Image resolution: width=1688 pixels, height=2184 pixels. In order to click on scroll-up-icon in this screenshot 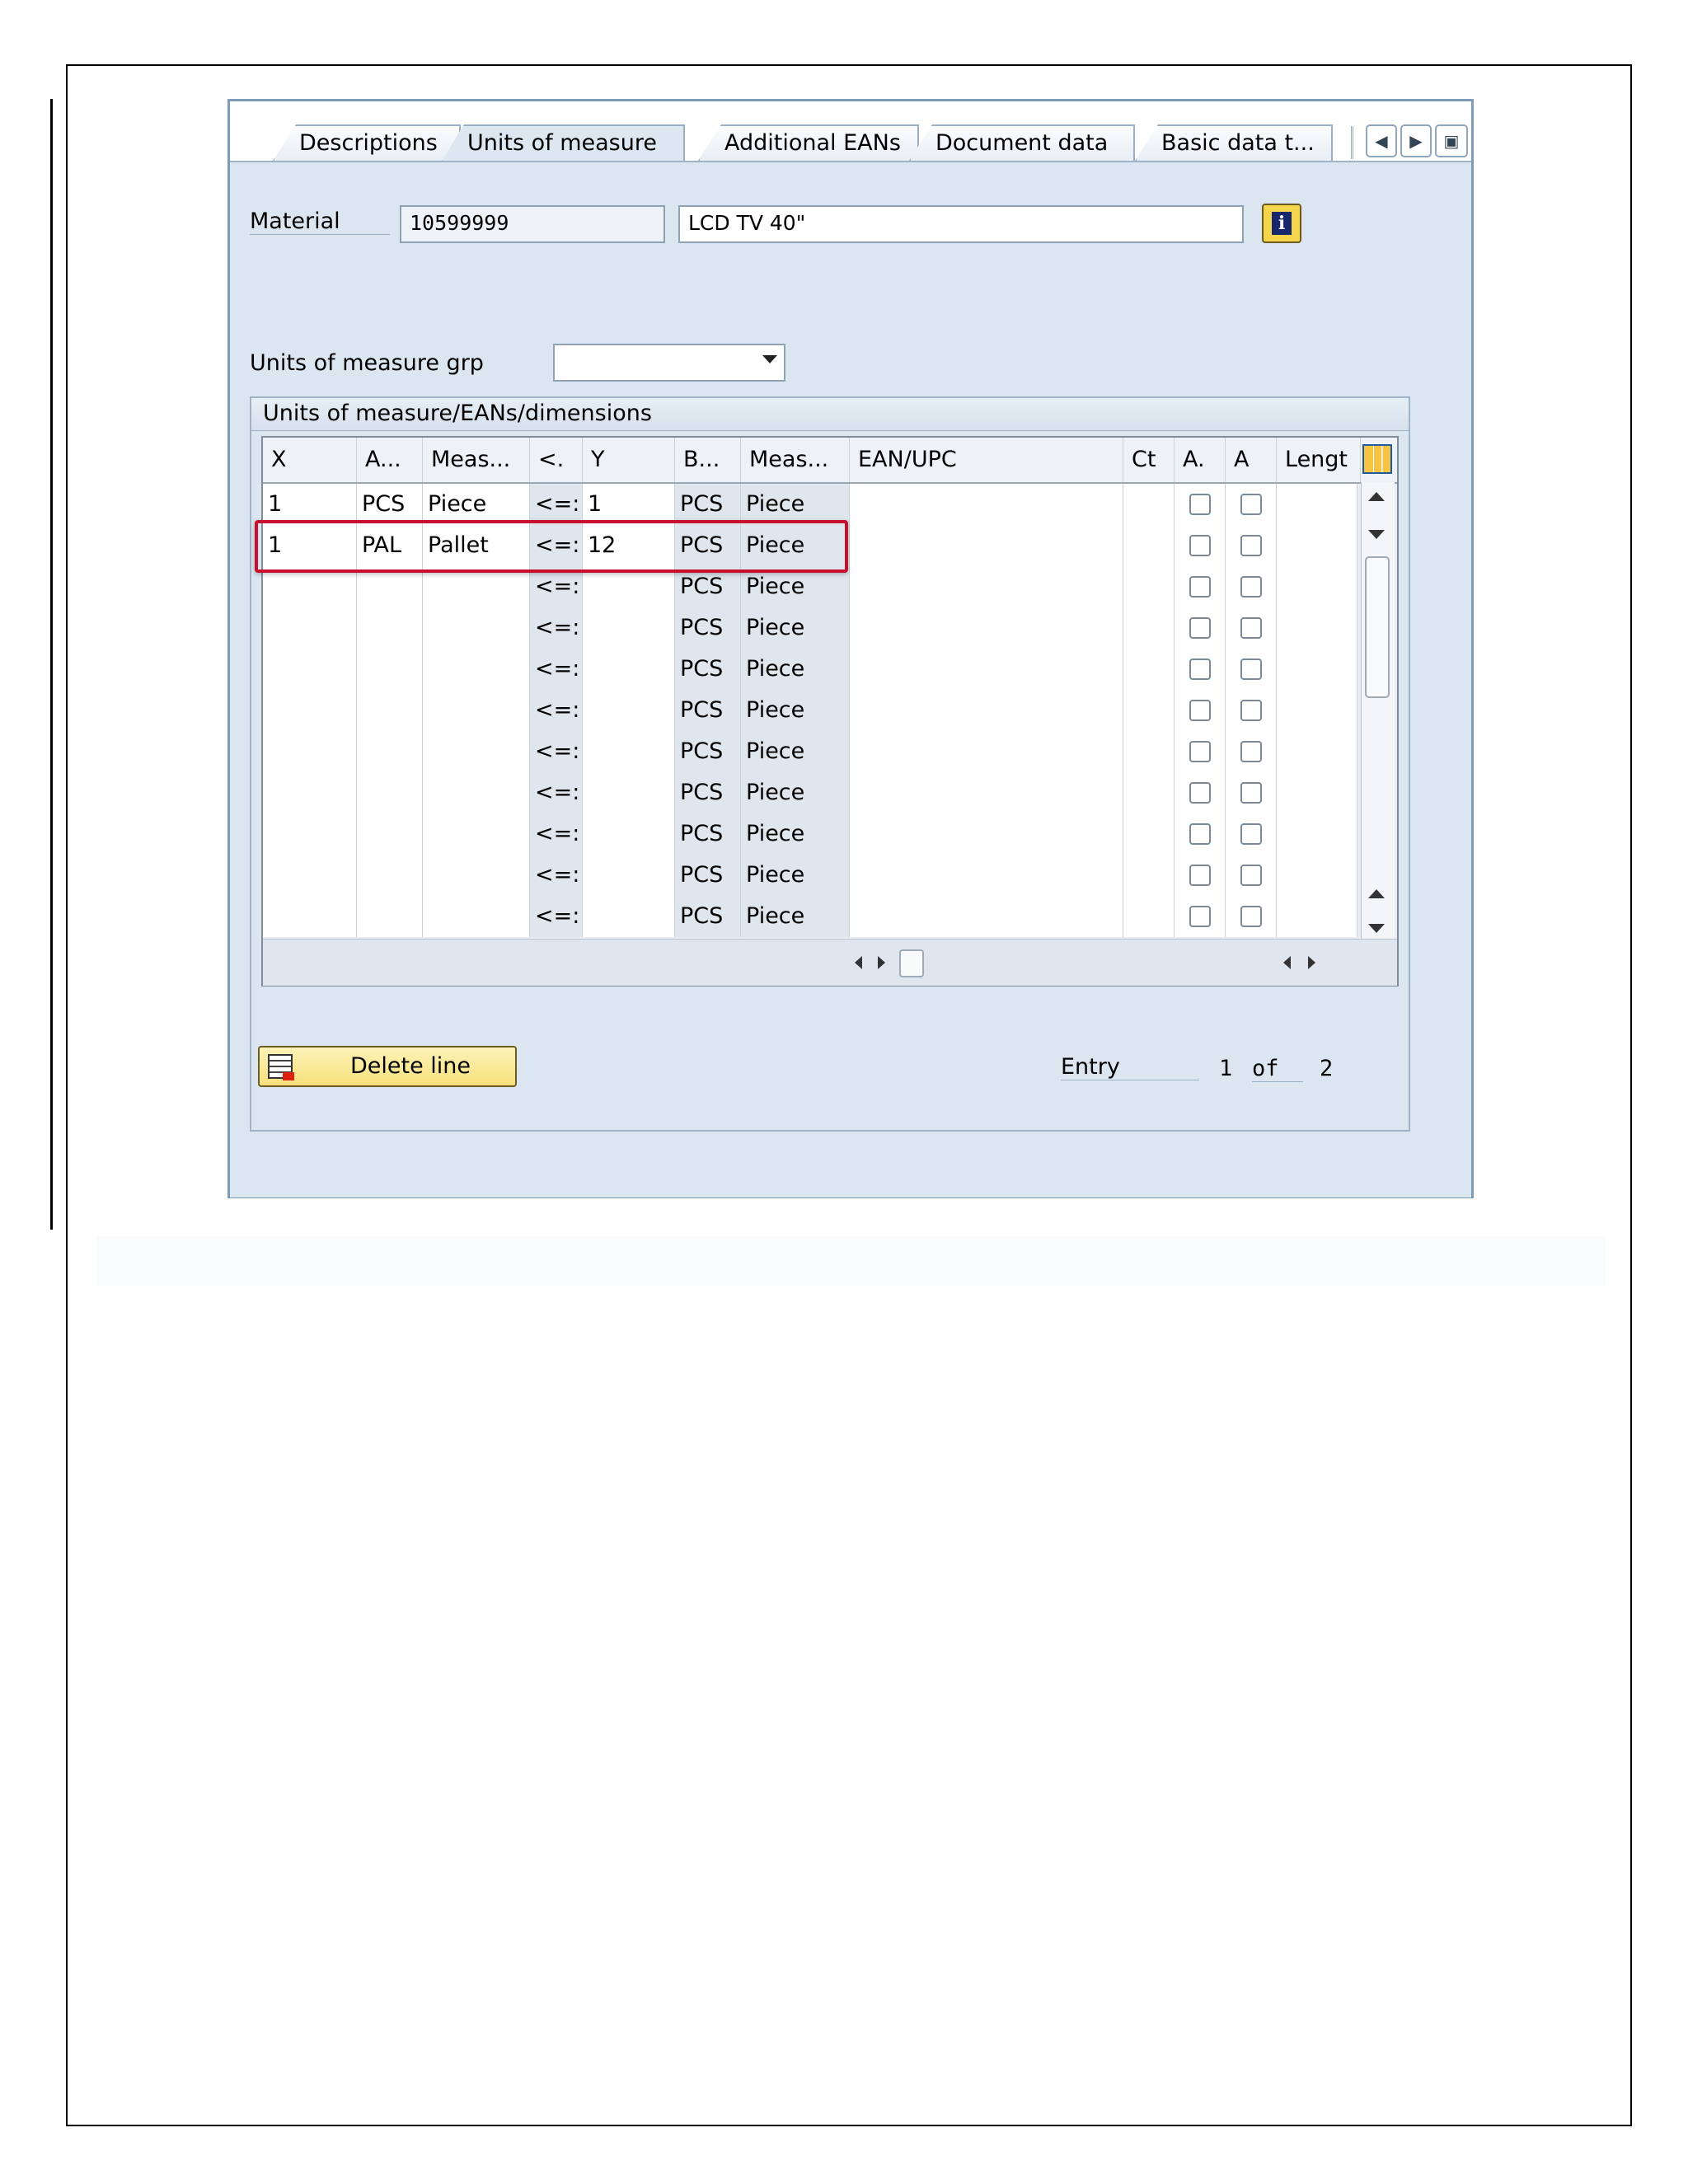, I will do `click(1377, 496)`.